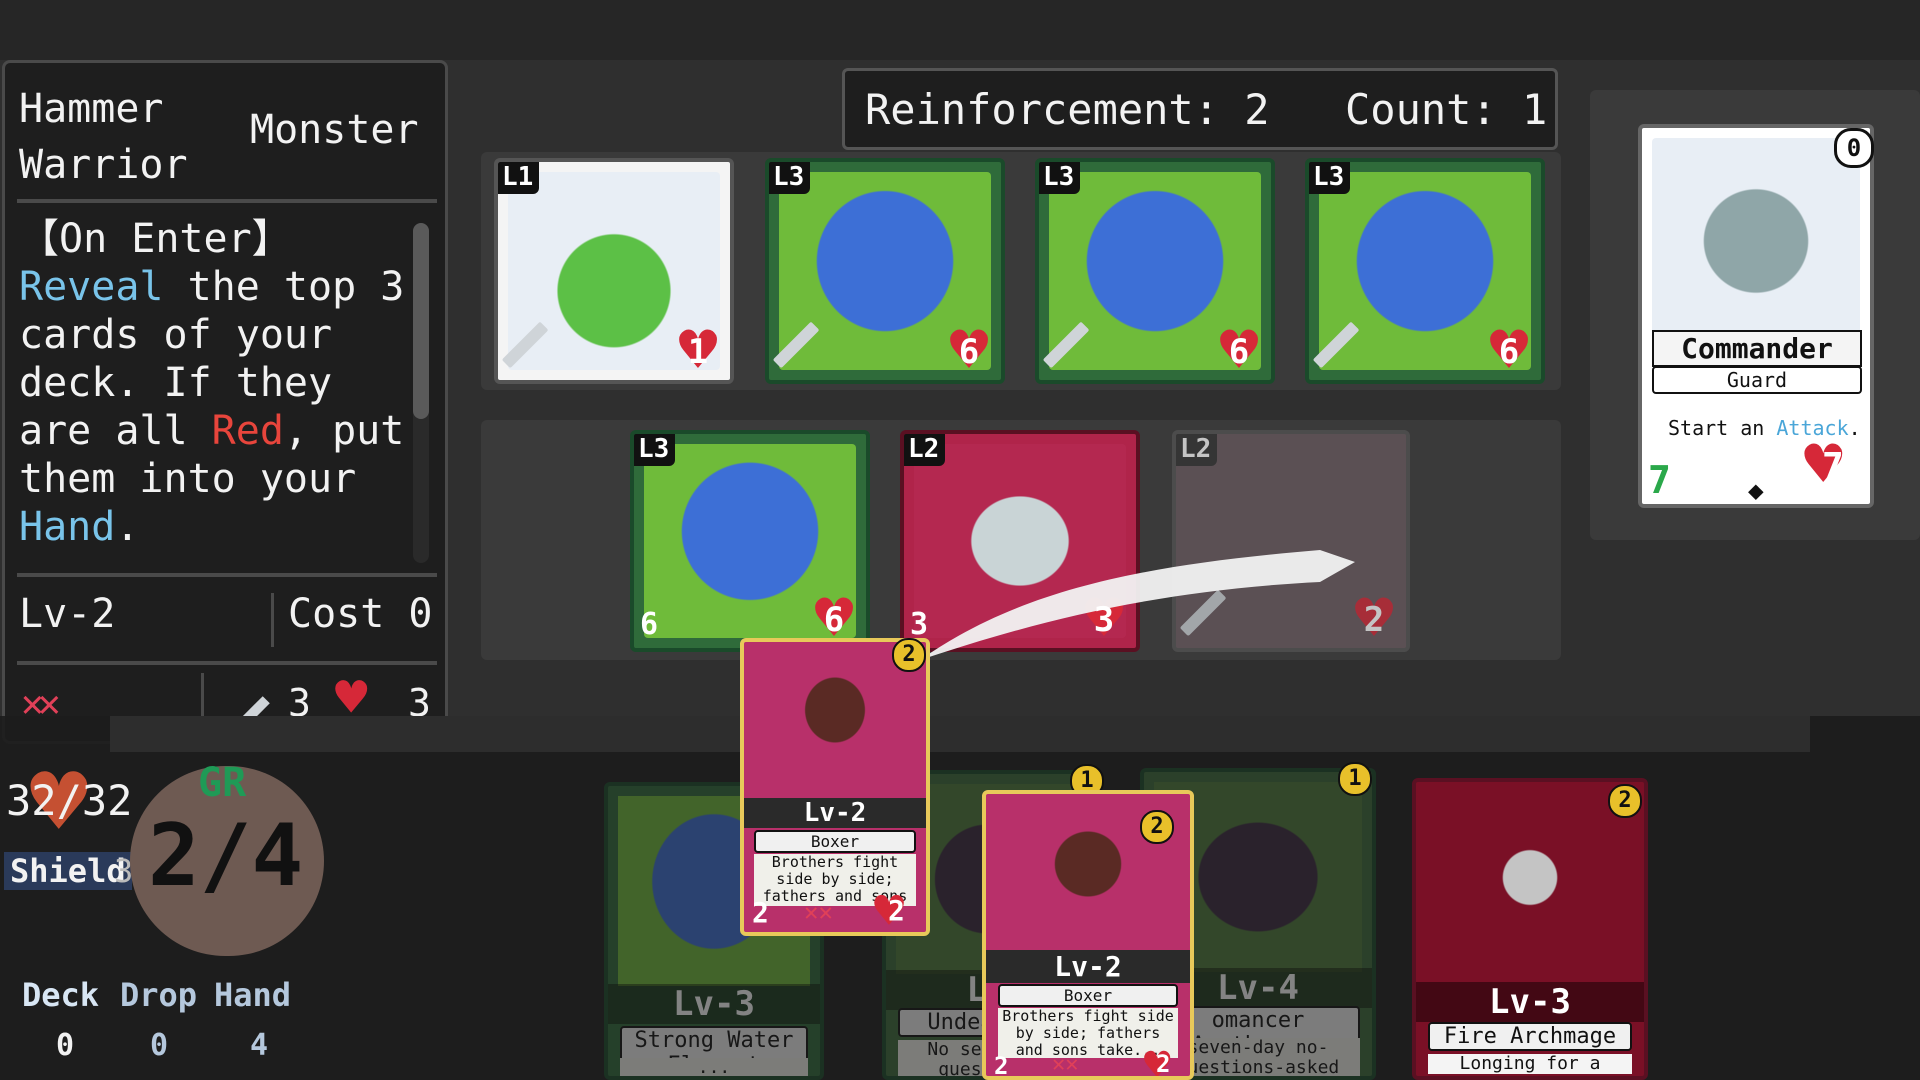  Describe the element at coordinates (649, 624) in the screenshot. I see `card-attack: 6` at that location.